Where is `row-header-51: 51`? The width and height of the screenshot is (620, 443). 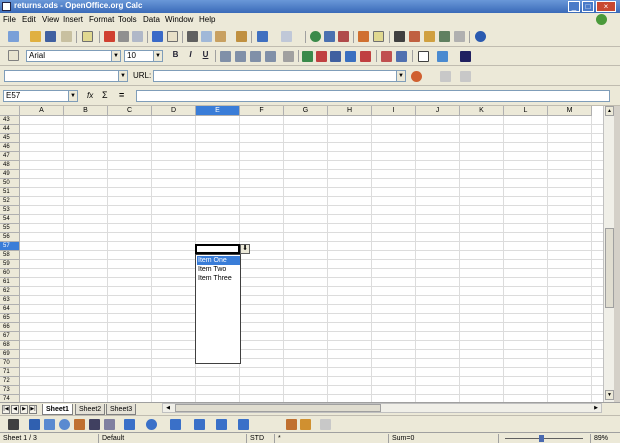 row-header-51: 51 is located at coordinates (10, 192).